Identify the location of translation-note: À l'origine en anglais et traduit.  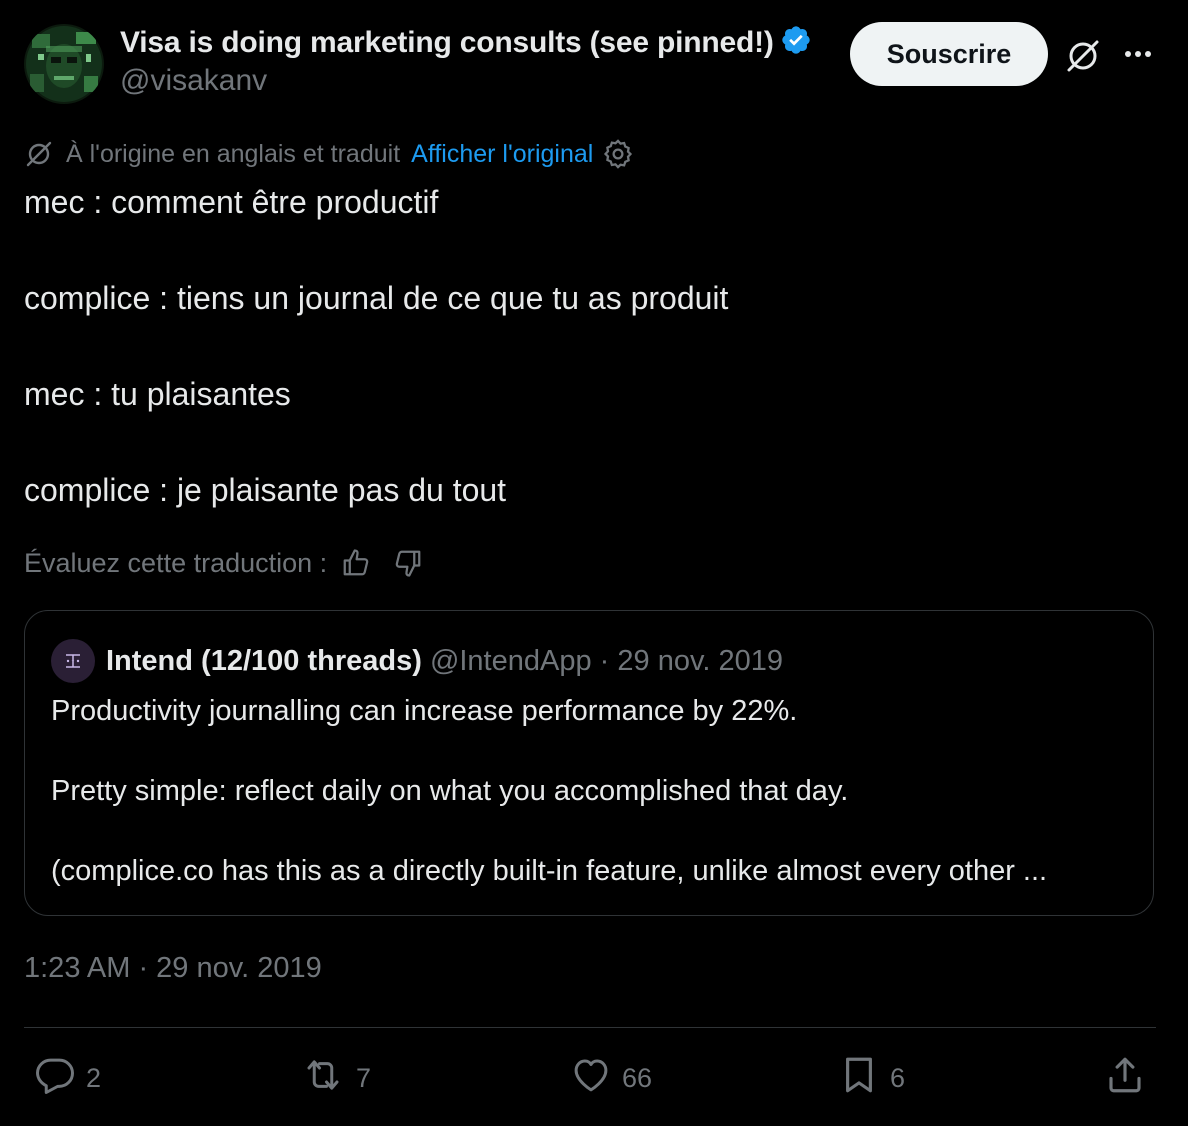
(233, 153).